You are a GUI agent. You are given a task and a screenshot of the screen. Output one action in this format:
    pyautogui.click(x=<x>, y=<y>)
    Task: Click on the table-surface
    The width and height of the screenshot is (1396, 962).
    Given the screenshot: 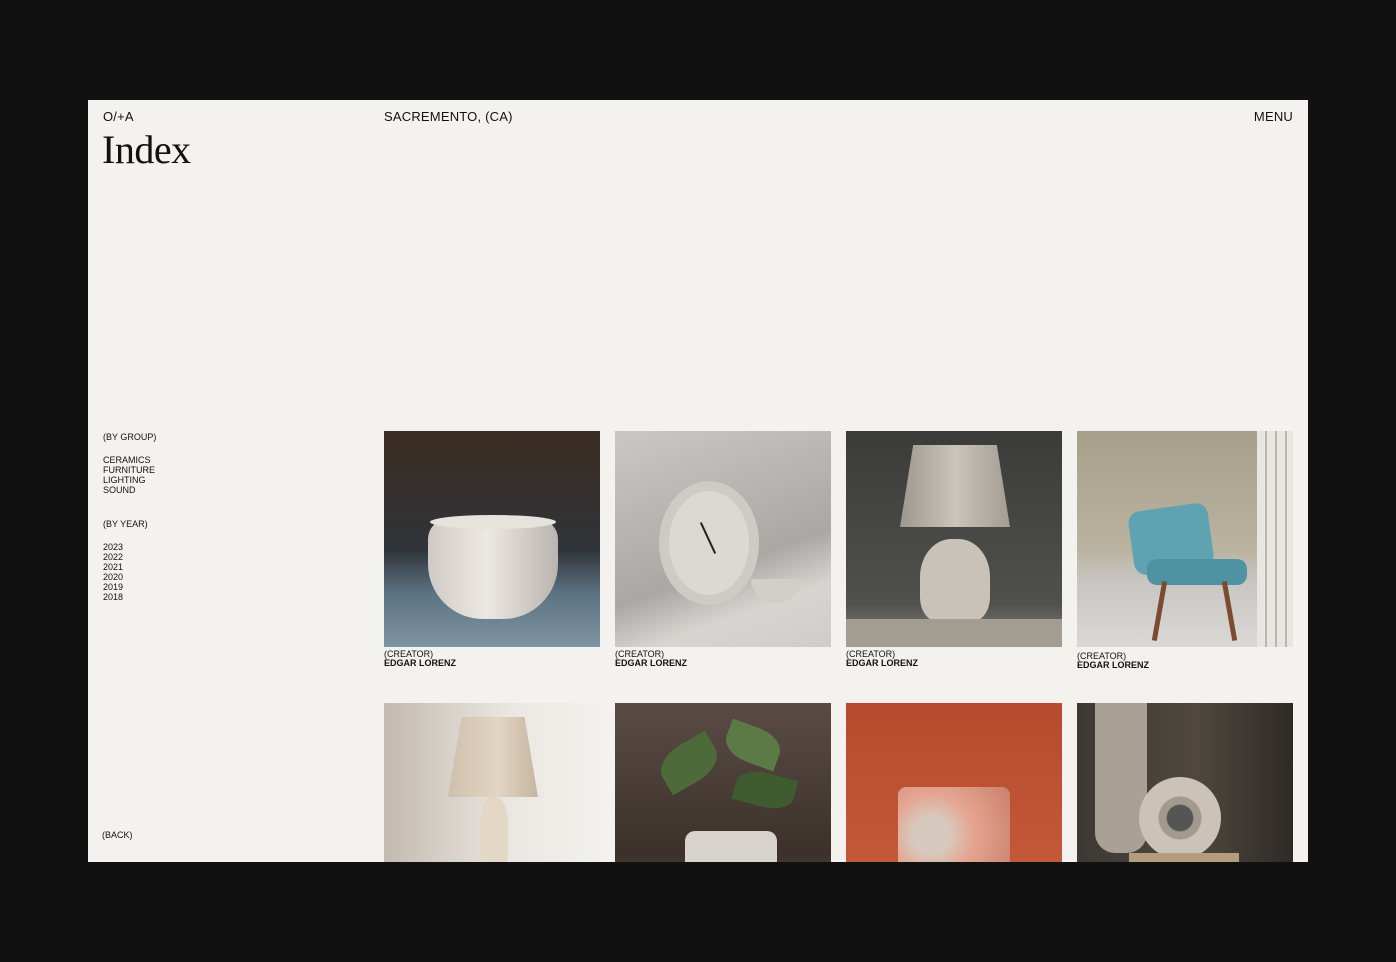 What is the action you would take?
    pyautogui.click(x=954, y=633)
    